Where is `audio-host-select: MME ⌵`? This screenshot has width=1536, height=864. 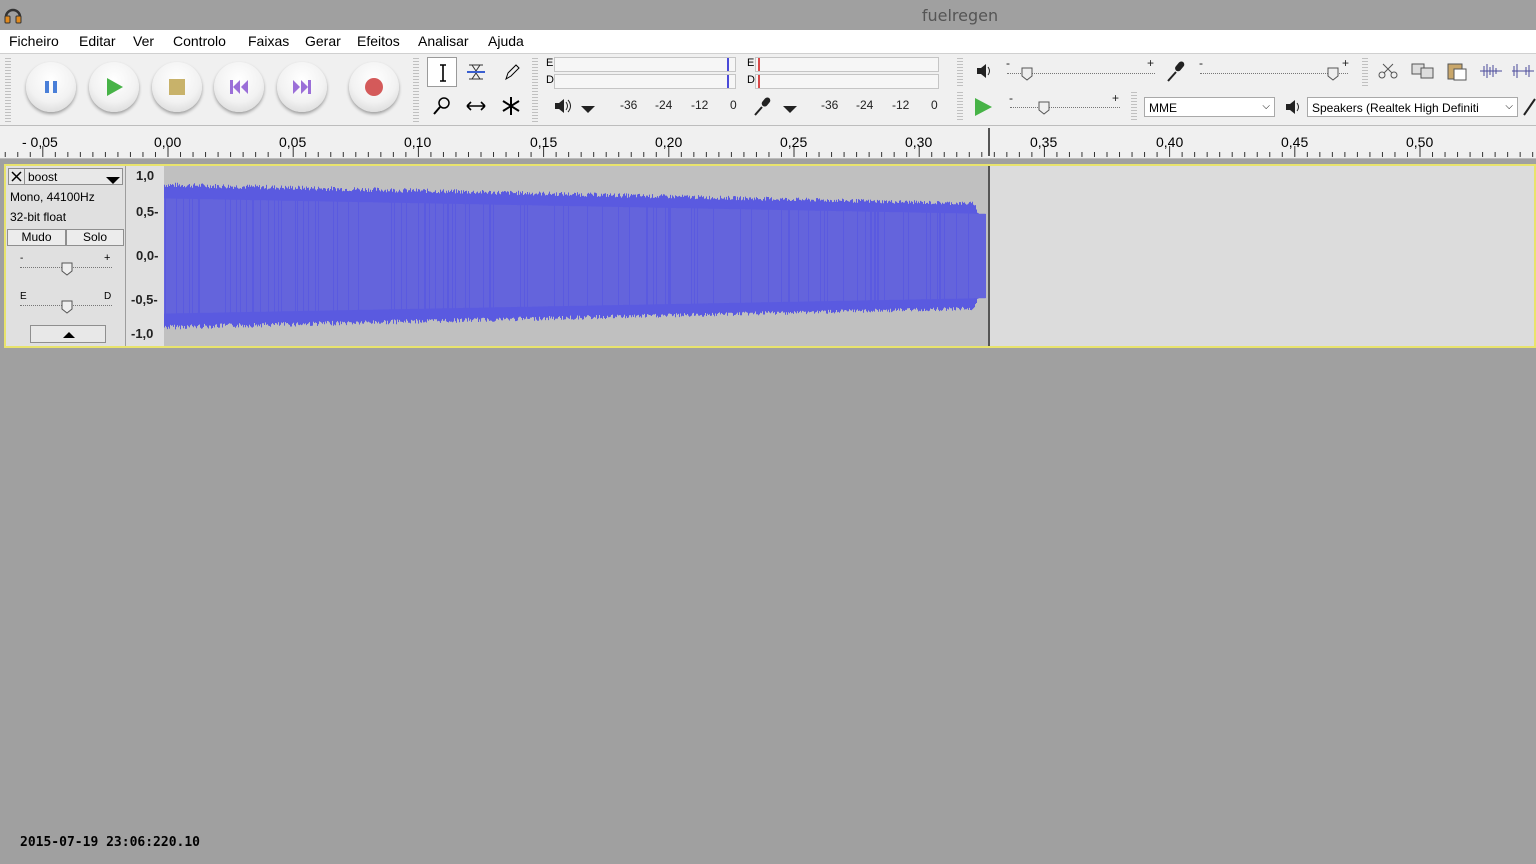
audio-host-select: MME ⌵ is located at coordinates (1209, 107).